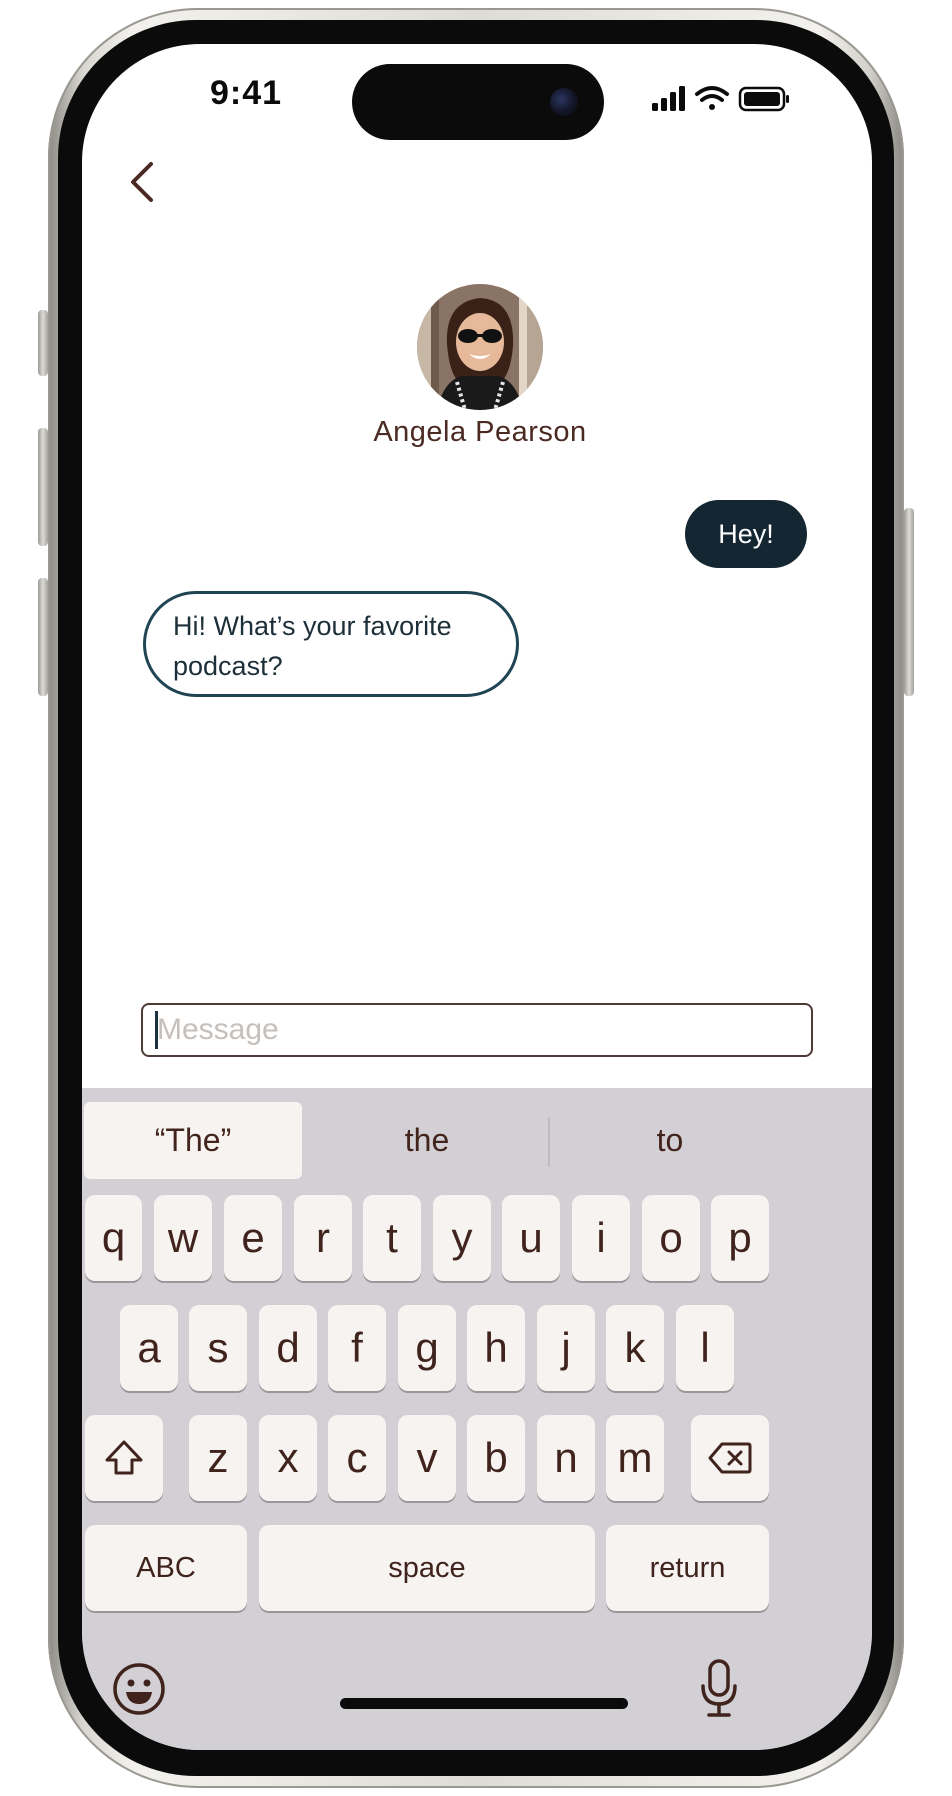  Describe the element at coordinates (427, 1568) in the screenshot. I see `space-key: space` at that location.